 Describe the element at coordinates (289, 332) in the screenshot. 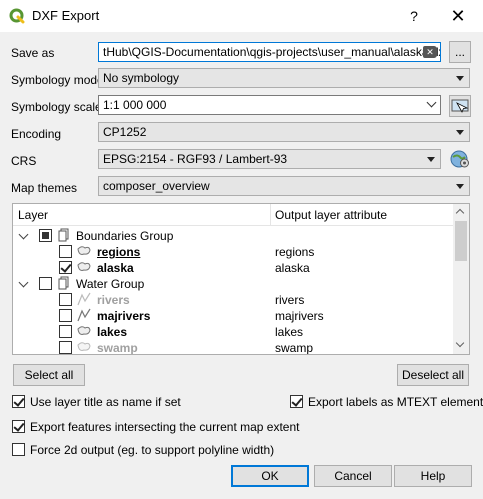

I see `tree-row-attr: lakes` at that location.